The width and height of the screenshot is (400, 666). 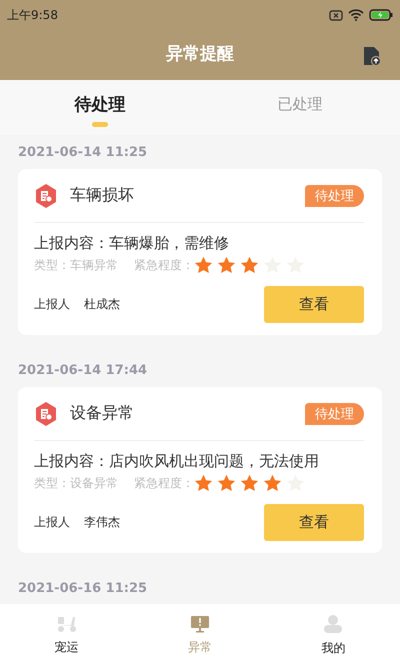 I want to click on report-type: 类型：车辆异常, so click(x=76, y=265).